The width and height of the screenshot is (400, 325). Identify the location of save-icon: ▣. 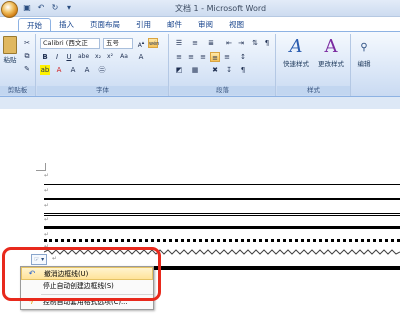
(27, 8).